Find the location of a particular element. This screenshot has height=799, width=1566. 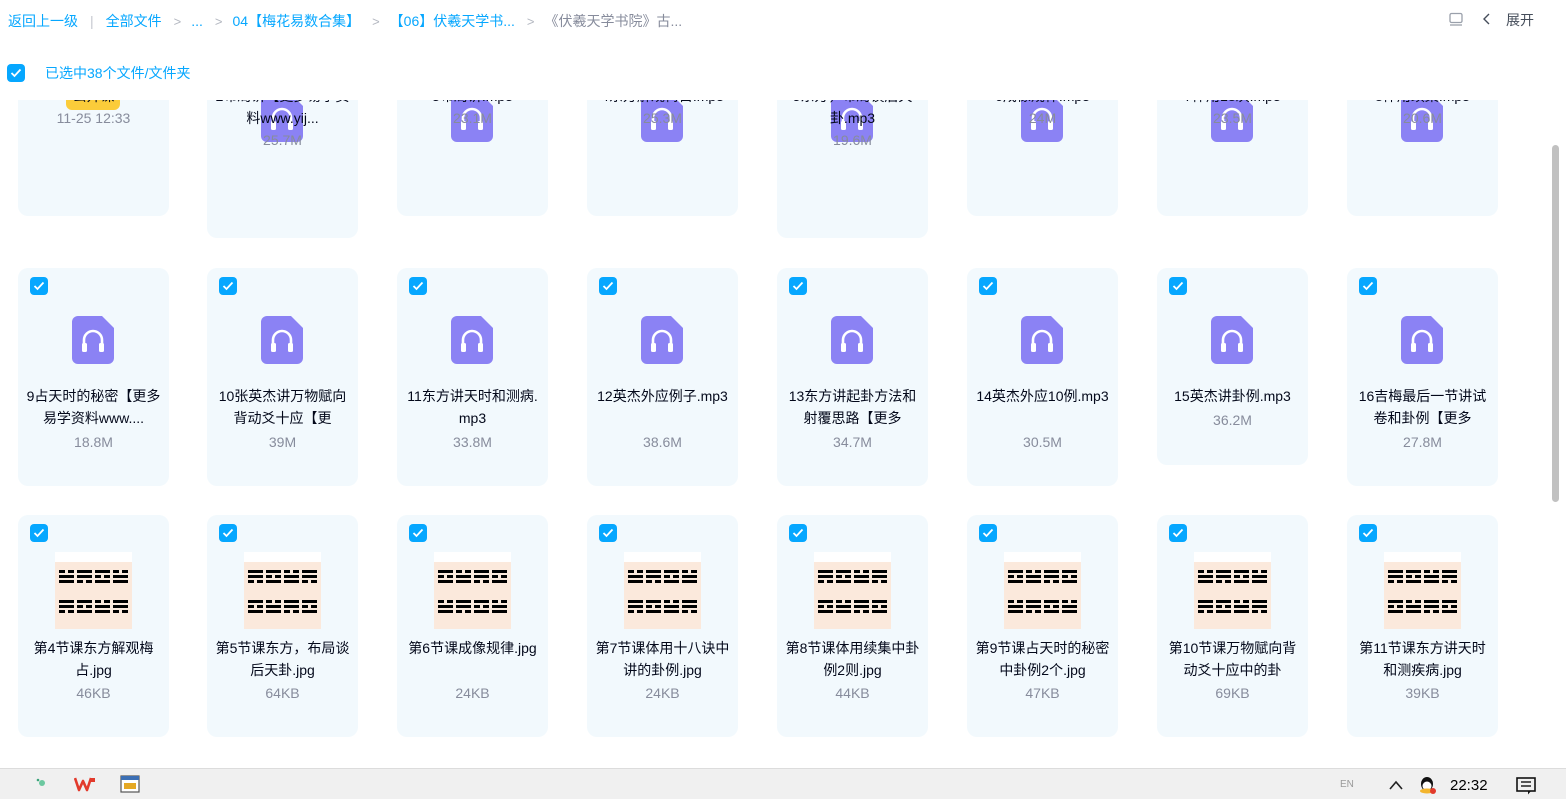

select-all-checkbox is located at coordinates (16, 73).